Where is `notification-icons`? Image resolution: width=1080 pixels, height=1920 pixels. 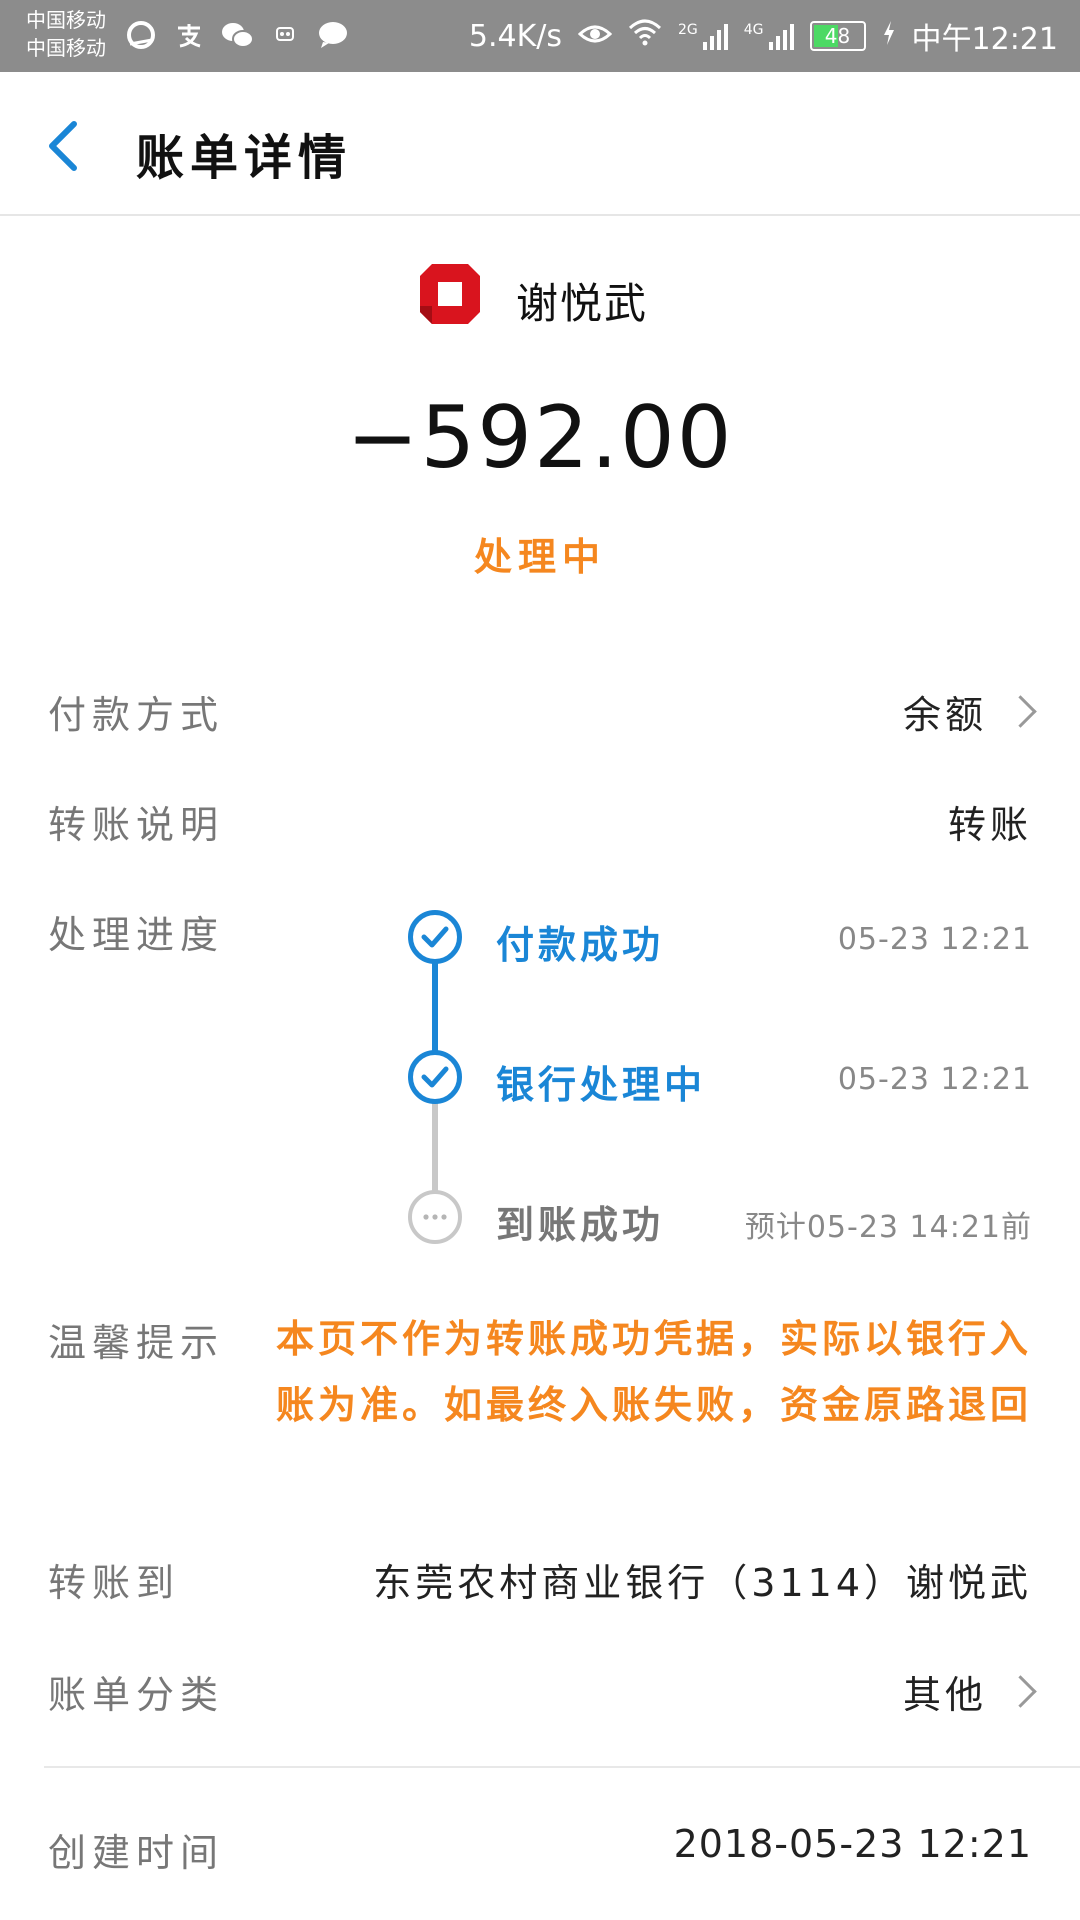 notification-icons is located at coordinates (237, 35).